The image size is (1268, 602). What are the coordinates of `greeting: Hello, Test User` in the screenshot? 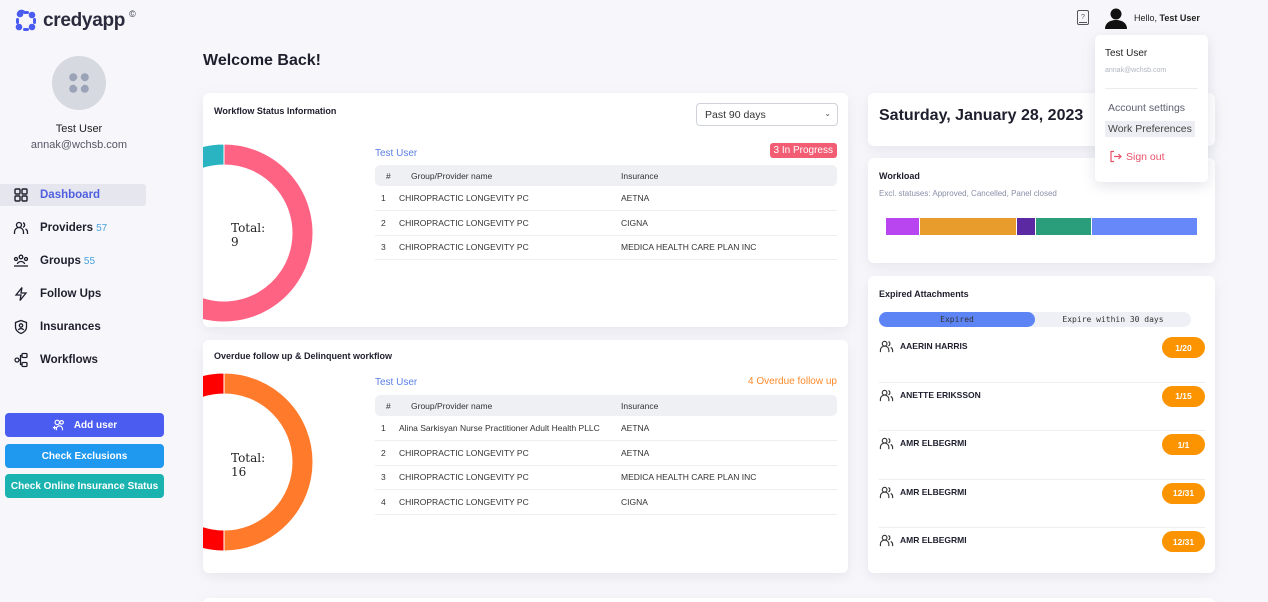 It's located at (1167, 18).